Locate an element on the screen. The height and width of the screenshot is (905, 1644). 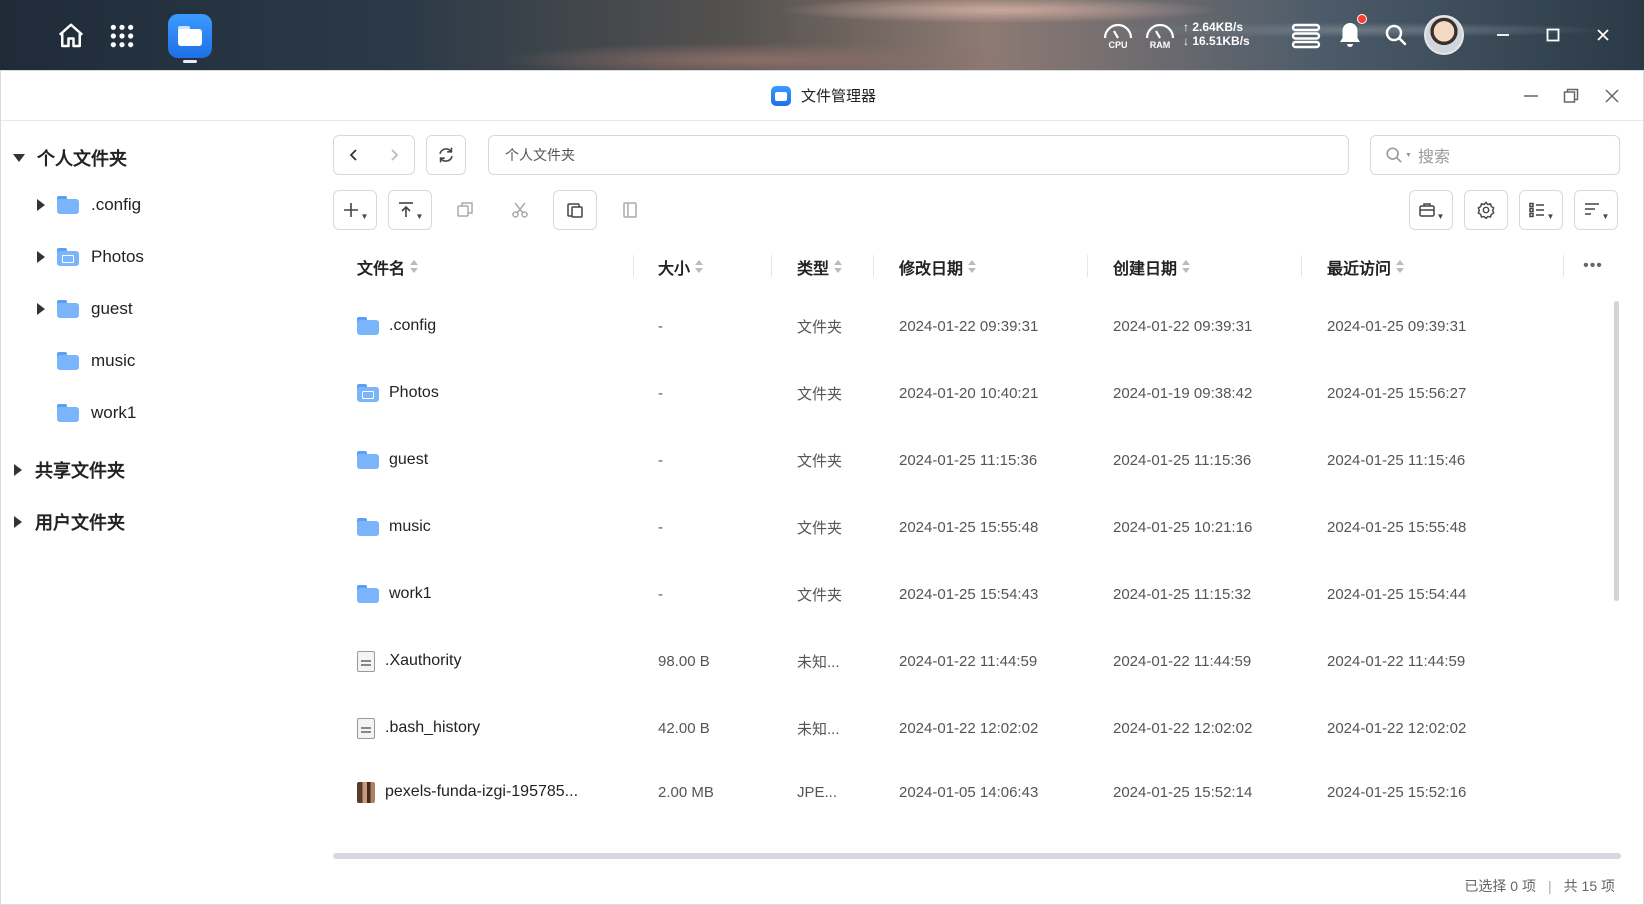
file-name-cell: .config is located at coordinates (396, 326).